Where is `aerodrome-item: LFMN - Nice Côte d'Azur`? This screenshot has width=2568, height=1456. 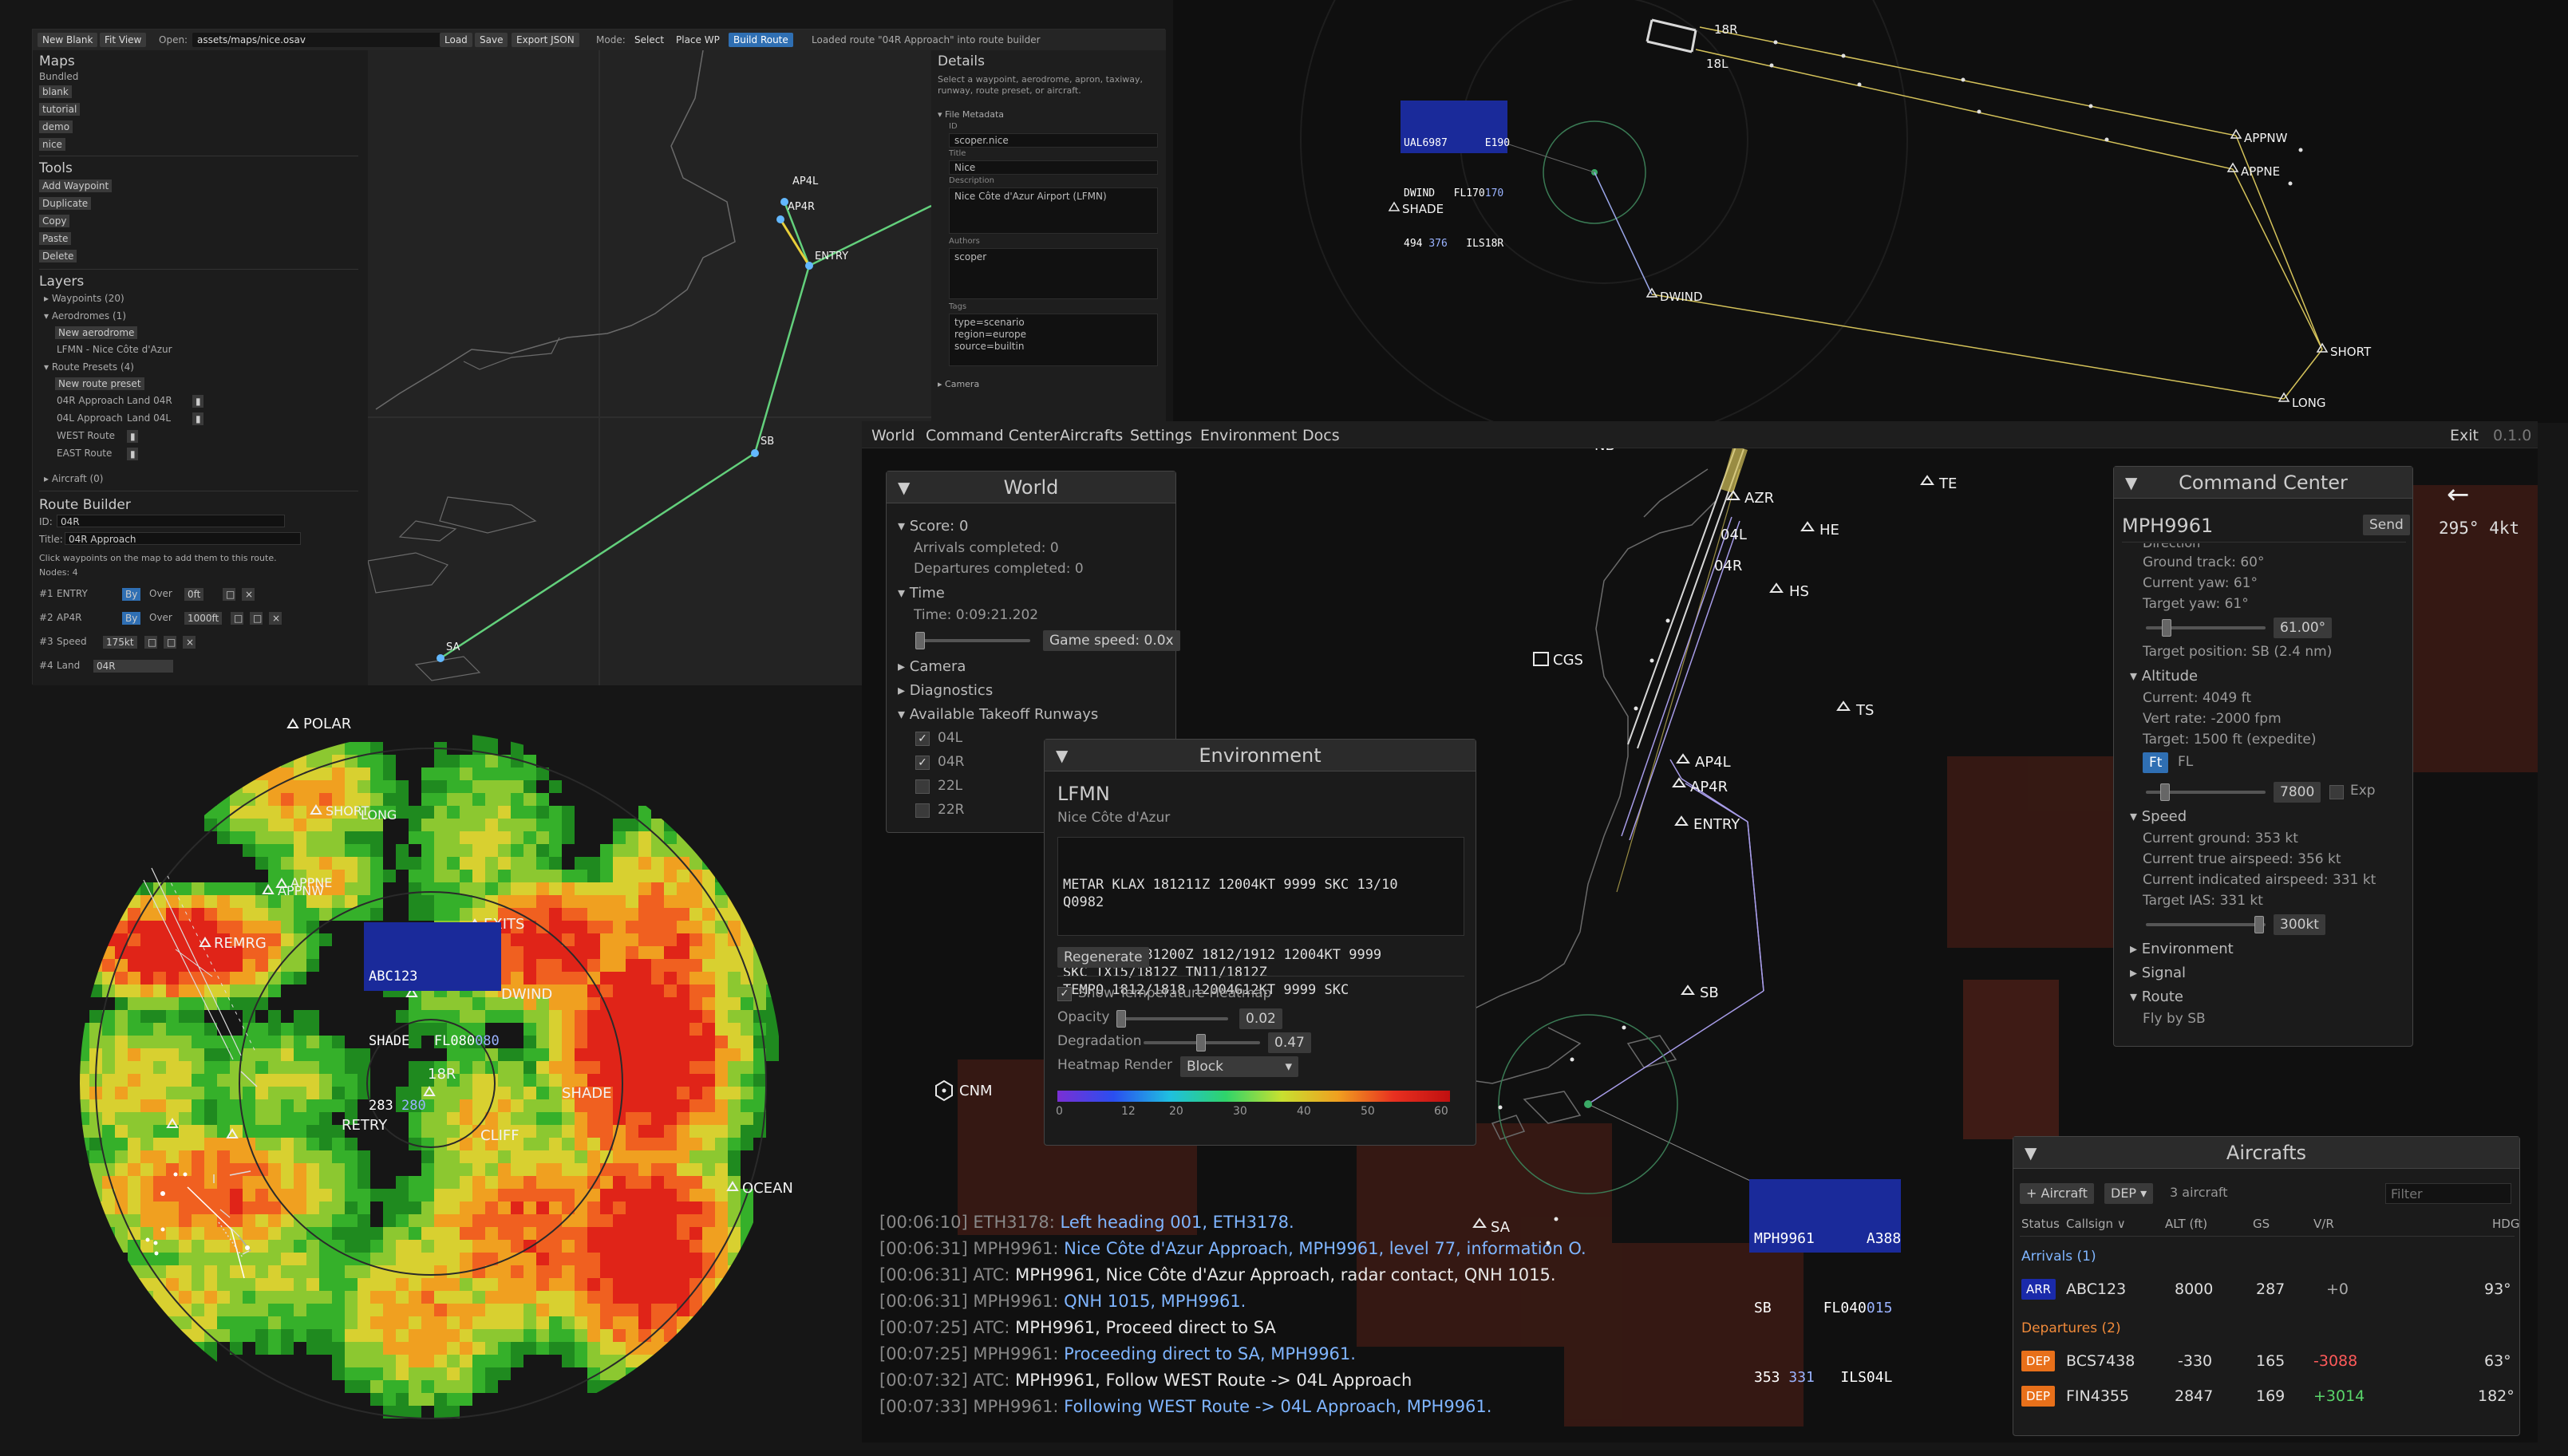 aerodrome-item: LFMN - Nice Côte d'Azur is located at coordinates (114, 349).